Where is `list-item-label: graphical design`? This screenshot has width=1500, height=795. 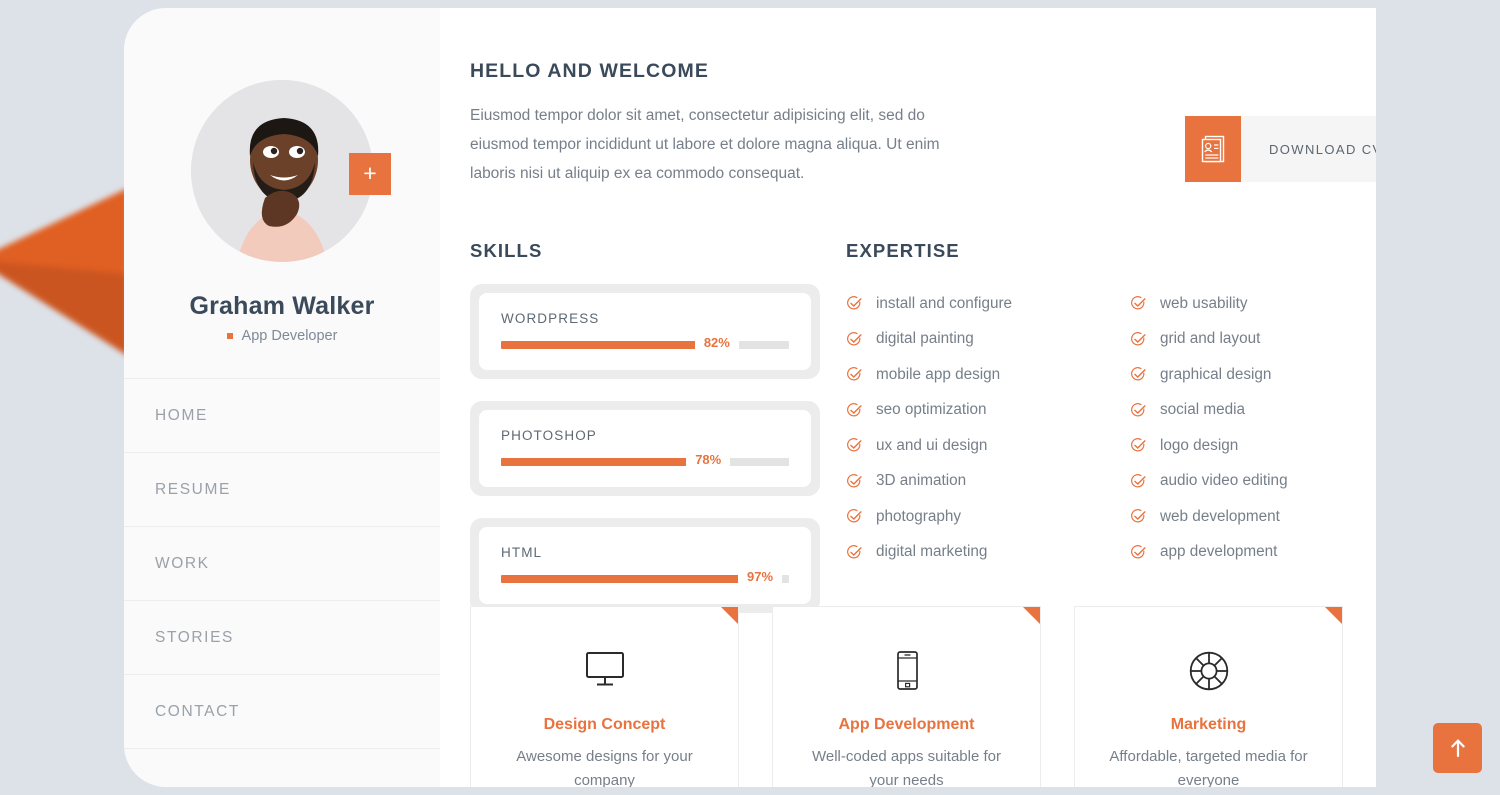 list-item-label: graphical design is located at coordinates (1216, 374).